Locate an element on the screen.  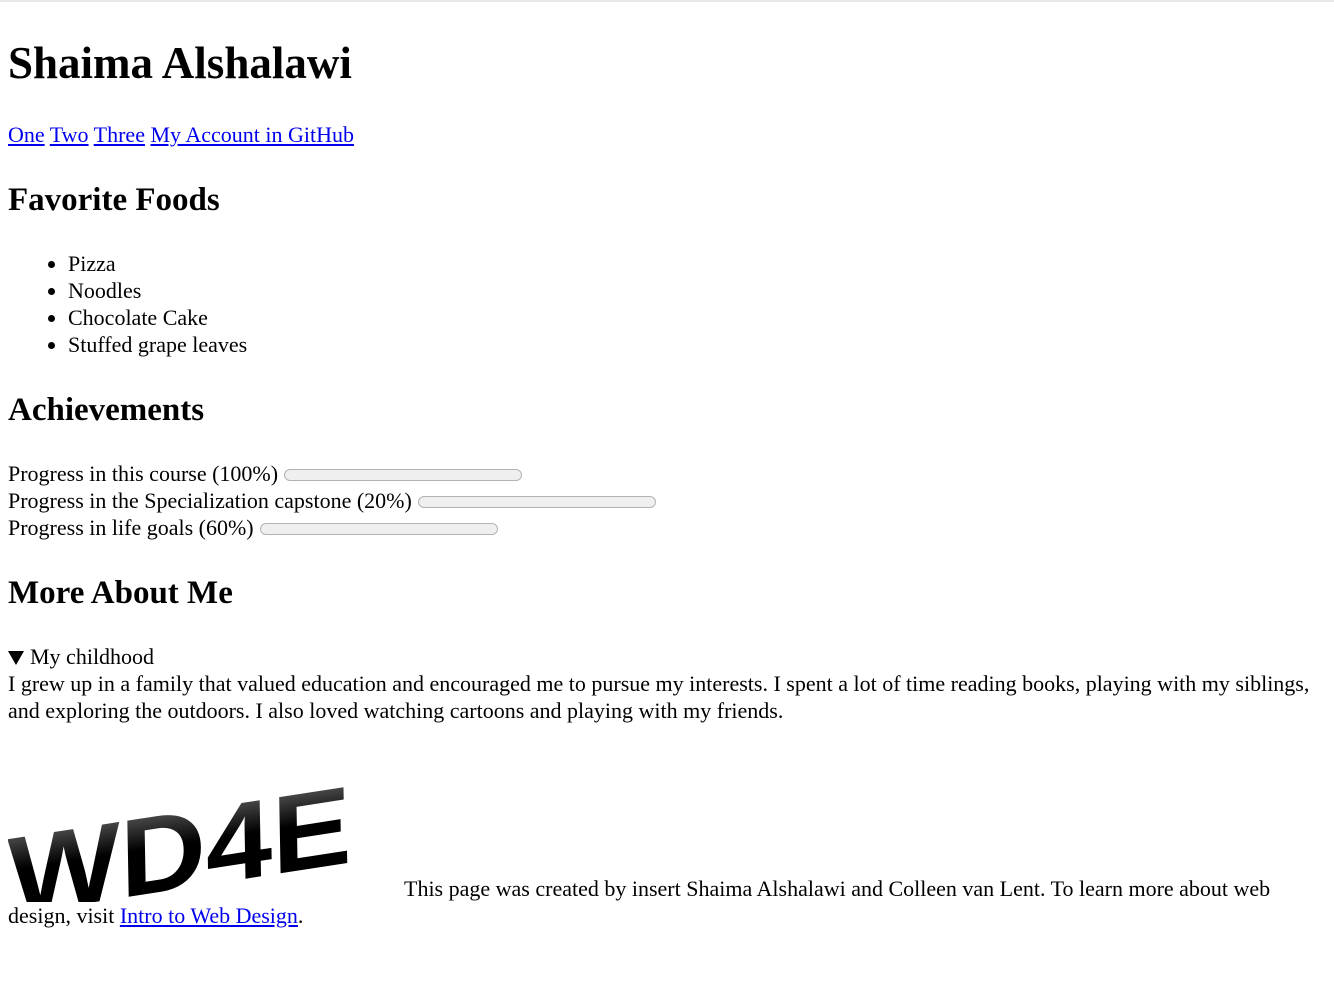
wd4e-logo: WD4E is located at coordinates (180, 832).